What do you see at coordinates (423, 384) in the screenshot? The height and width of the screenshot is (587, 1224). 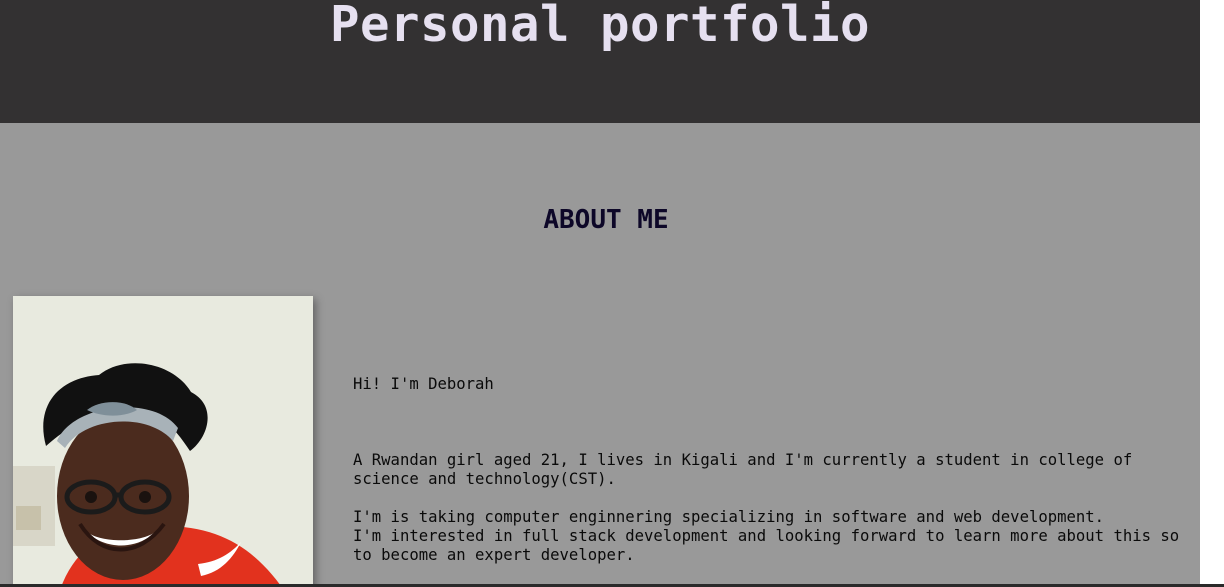 I see `greeting-text: Hi! I'm Deborah` at bounding box center [423, 384].